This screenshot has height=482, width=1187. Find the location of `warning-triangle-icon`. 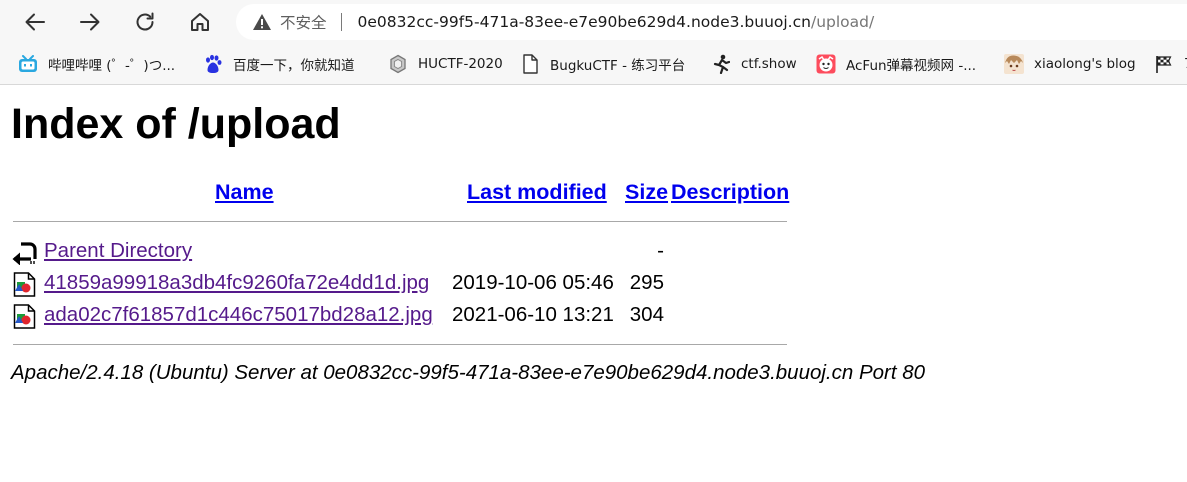

warning-triangle-icon is located at coordinates (263, 22).